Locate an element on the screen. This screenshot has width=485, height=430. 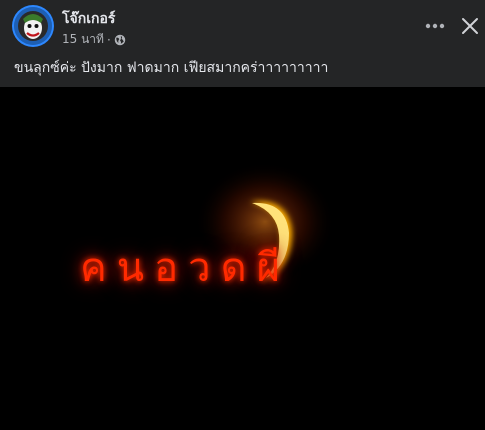
joker-avatar-image is located at coordinates (33, 26).